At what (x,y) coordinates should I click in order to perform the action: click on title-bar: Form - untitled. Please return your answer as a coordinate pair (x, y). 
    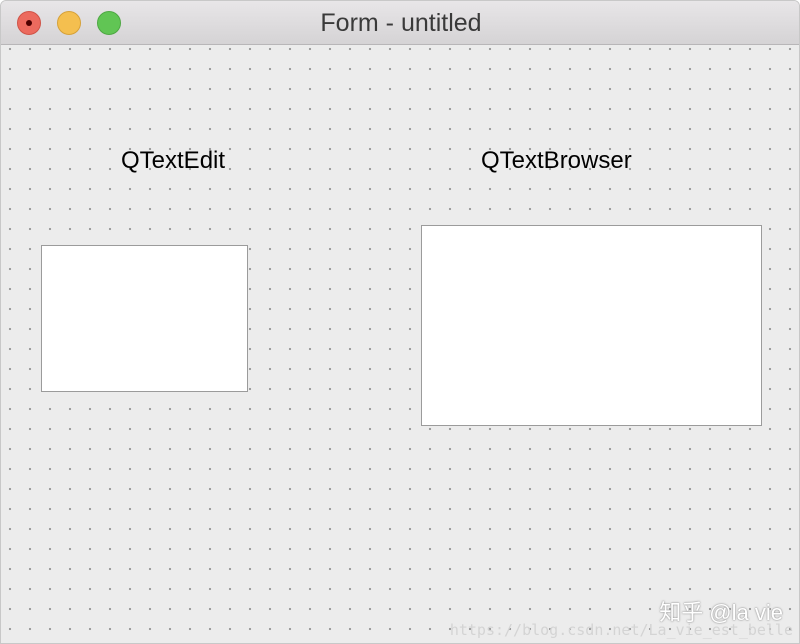
    Looking at the image, I should click on (400, 23).